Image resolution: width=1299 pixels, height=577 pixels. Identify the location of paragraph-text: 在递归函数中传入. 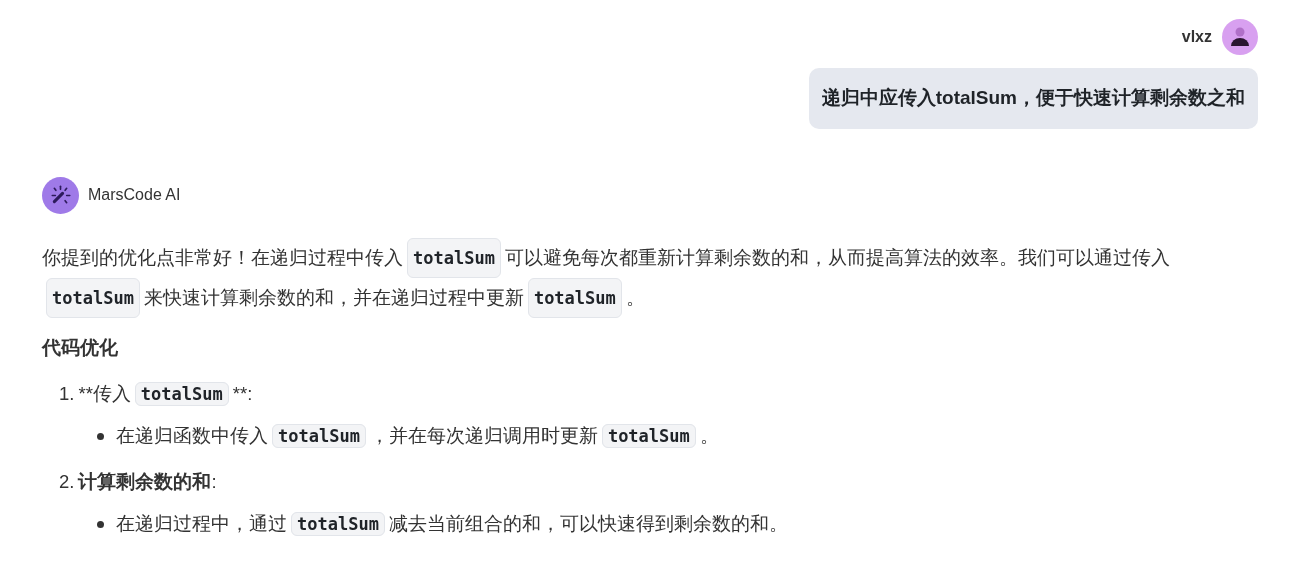
(192, 435).